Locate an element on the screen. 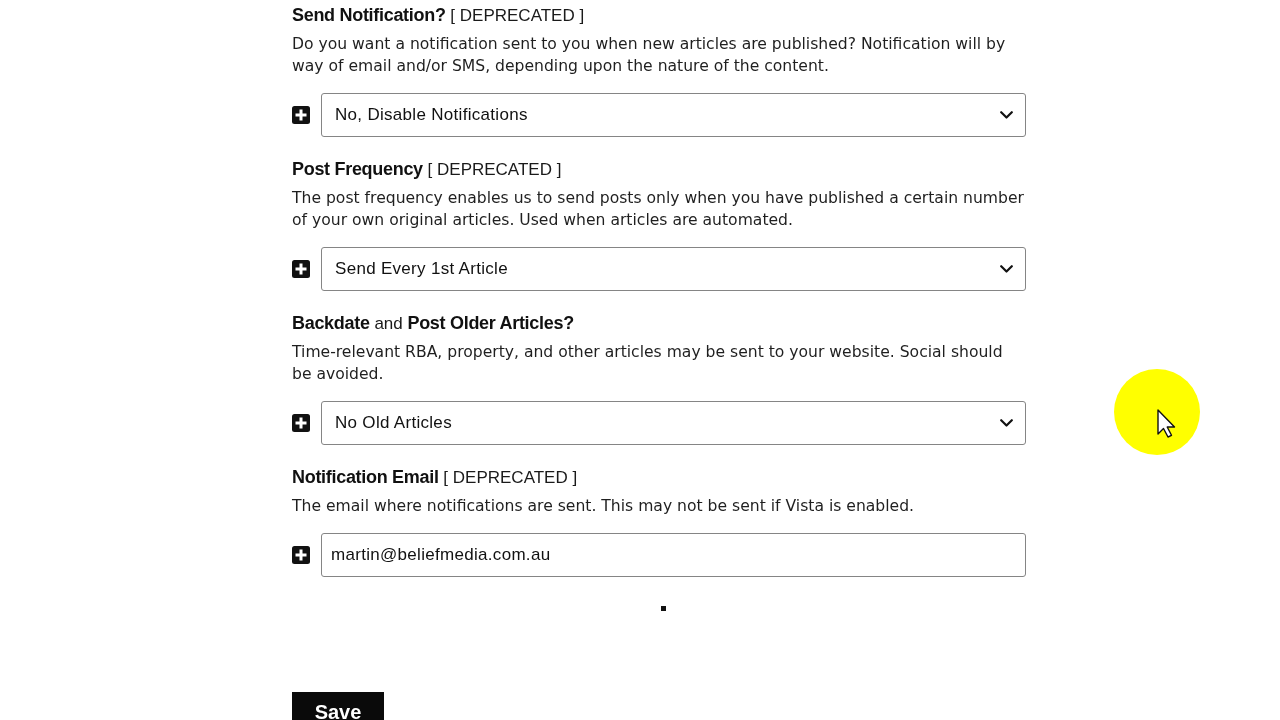  setting-heading: Backdate and Post Older Articles? is located at coordinates (433, 323).